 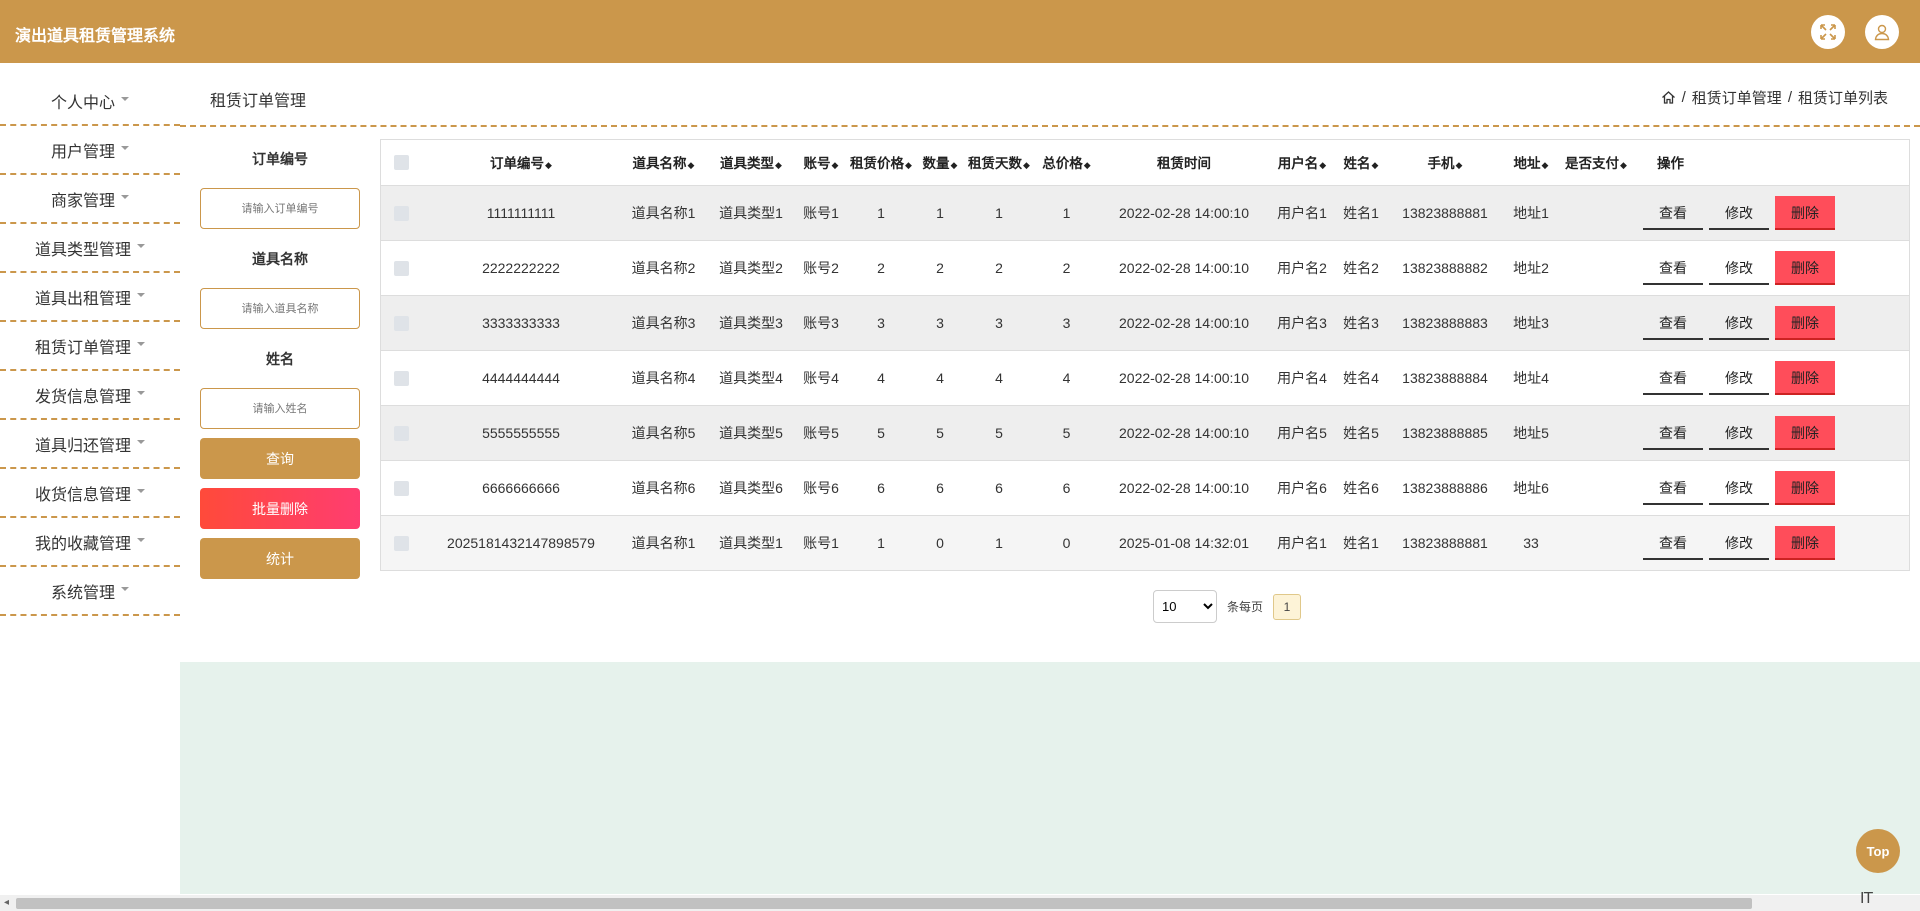 I want to click on page-size-select: 10, so click(x=1185, y=606).